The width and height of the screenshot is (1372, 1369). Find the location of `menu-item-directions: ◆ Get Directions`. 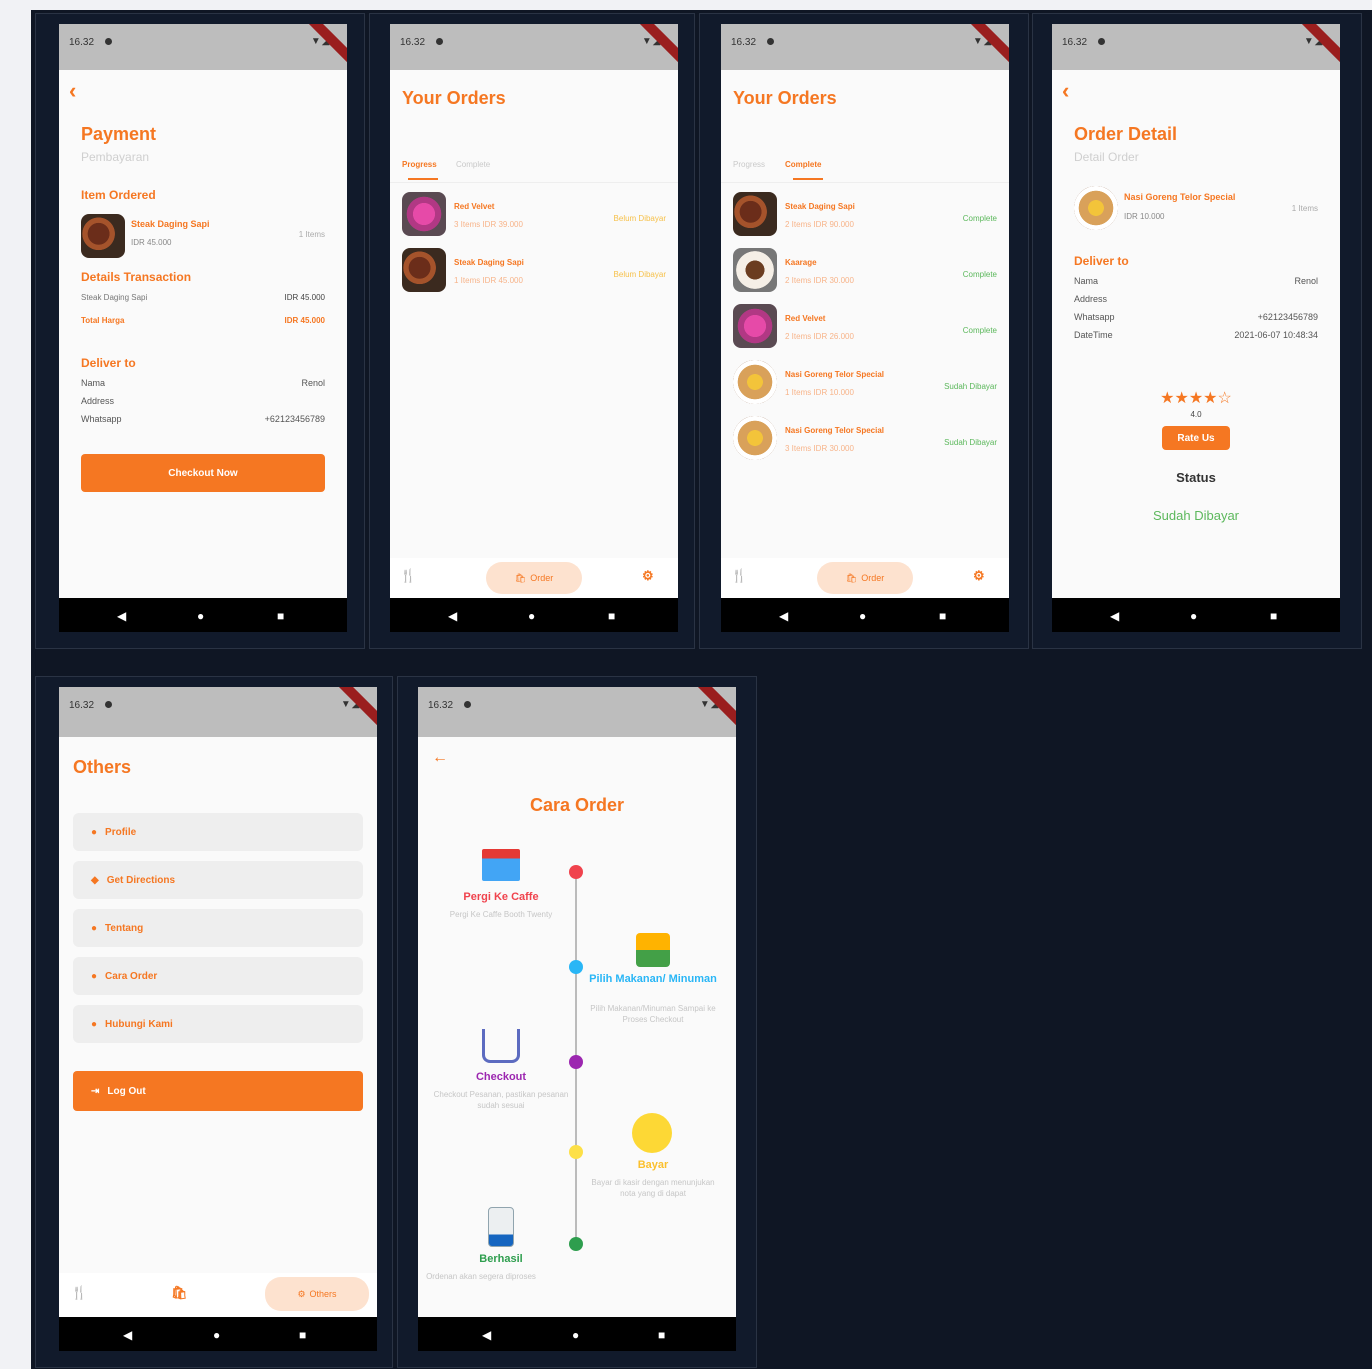

menu-item-directions: ◆ Get Directions is located at coordinates (218, 880).